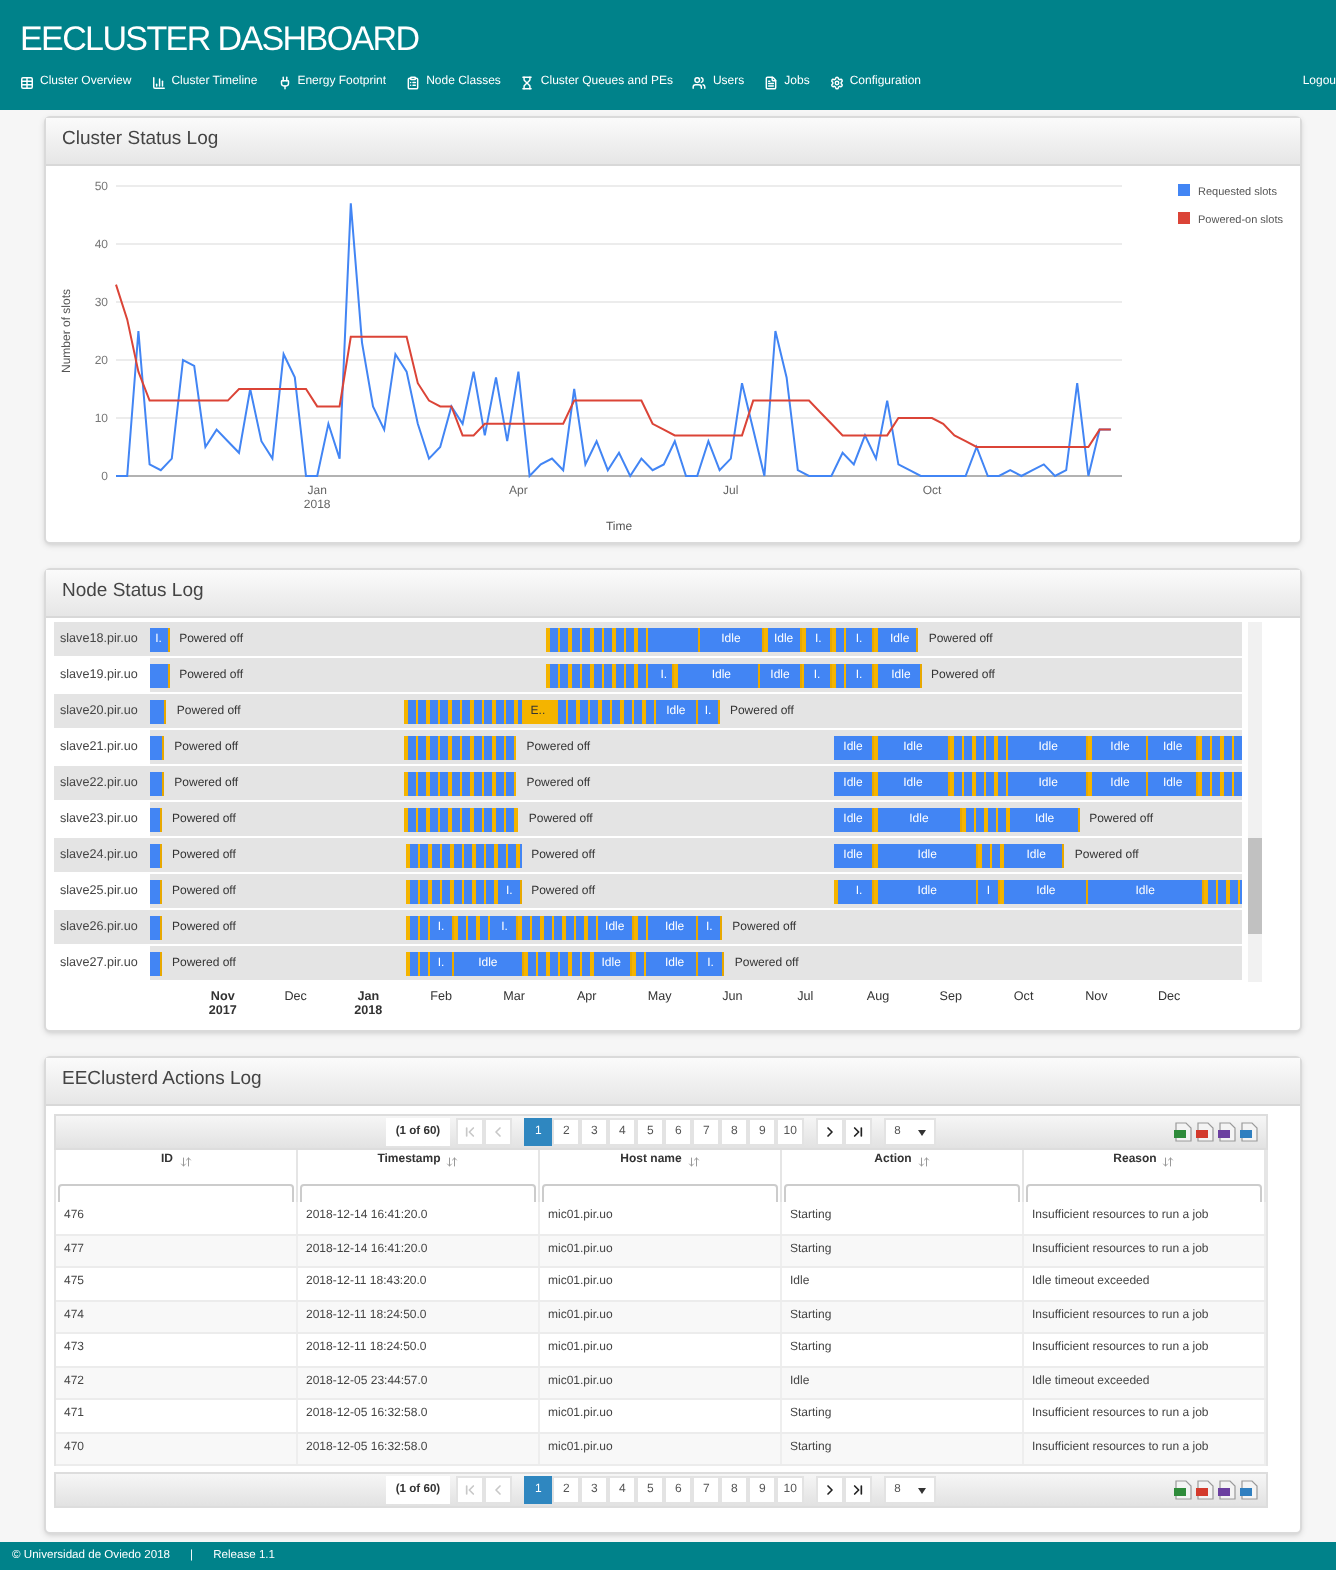  I want to click on clipboard-icon, so click(413, 83).